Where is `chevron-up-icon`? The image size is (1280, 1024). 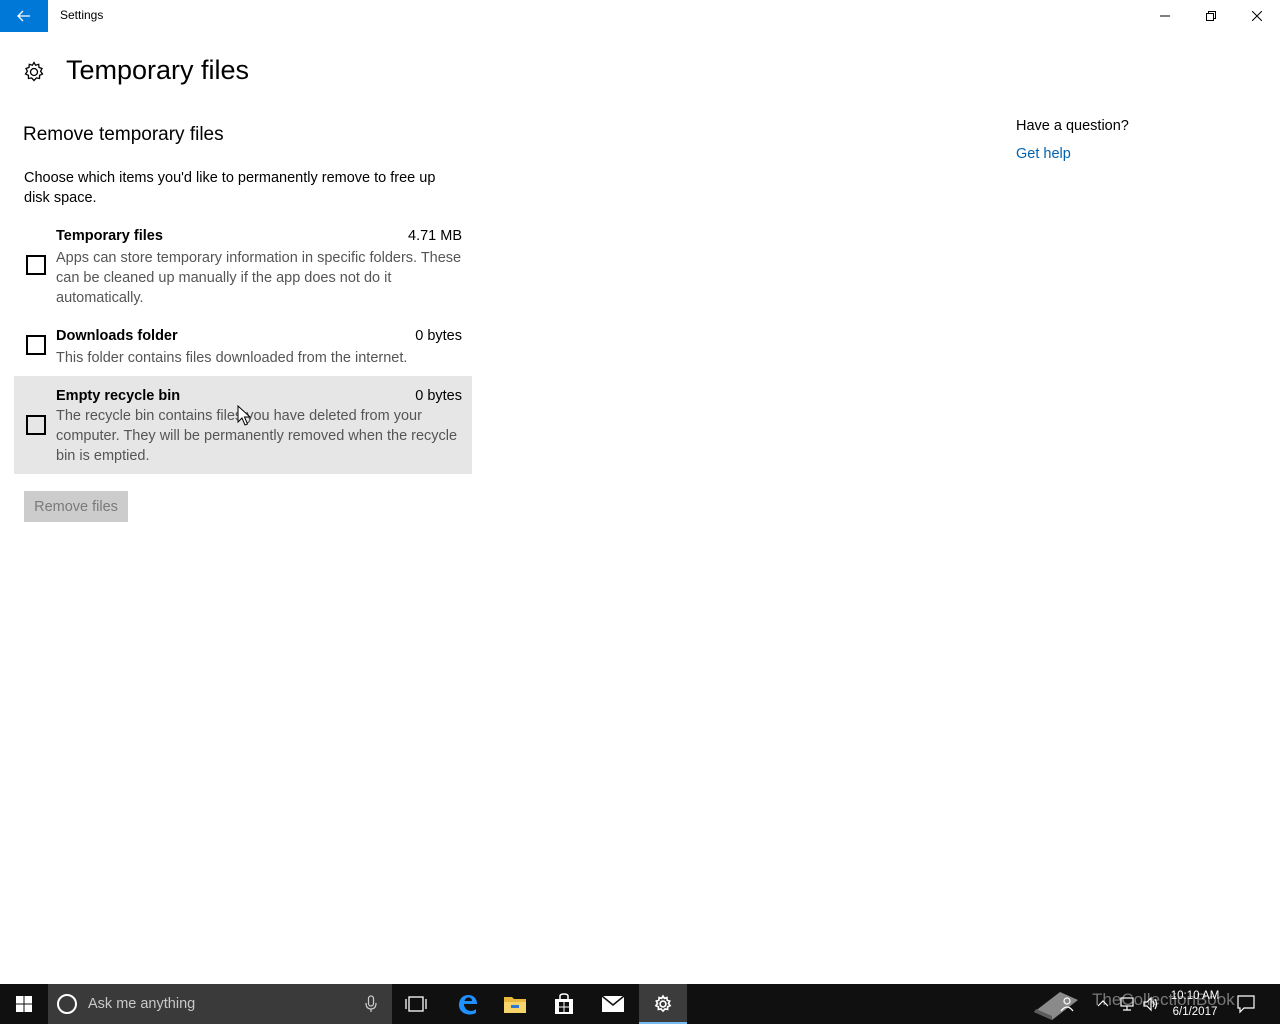
chevron-up-icon is located at coordinates (1103, 1004).